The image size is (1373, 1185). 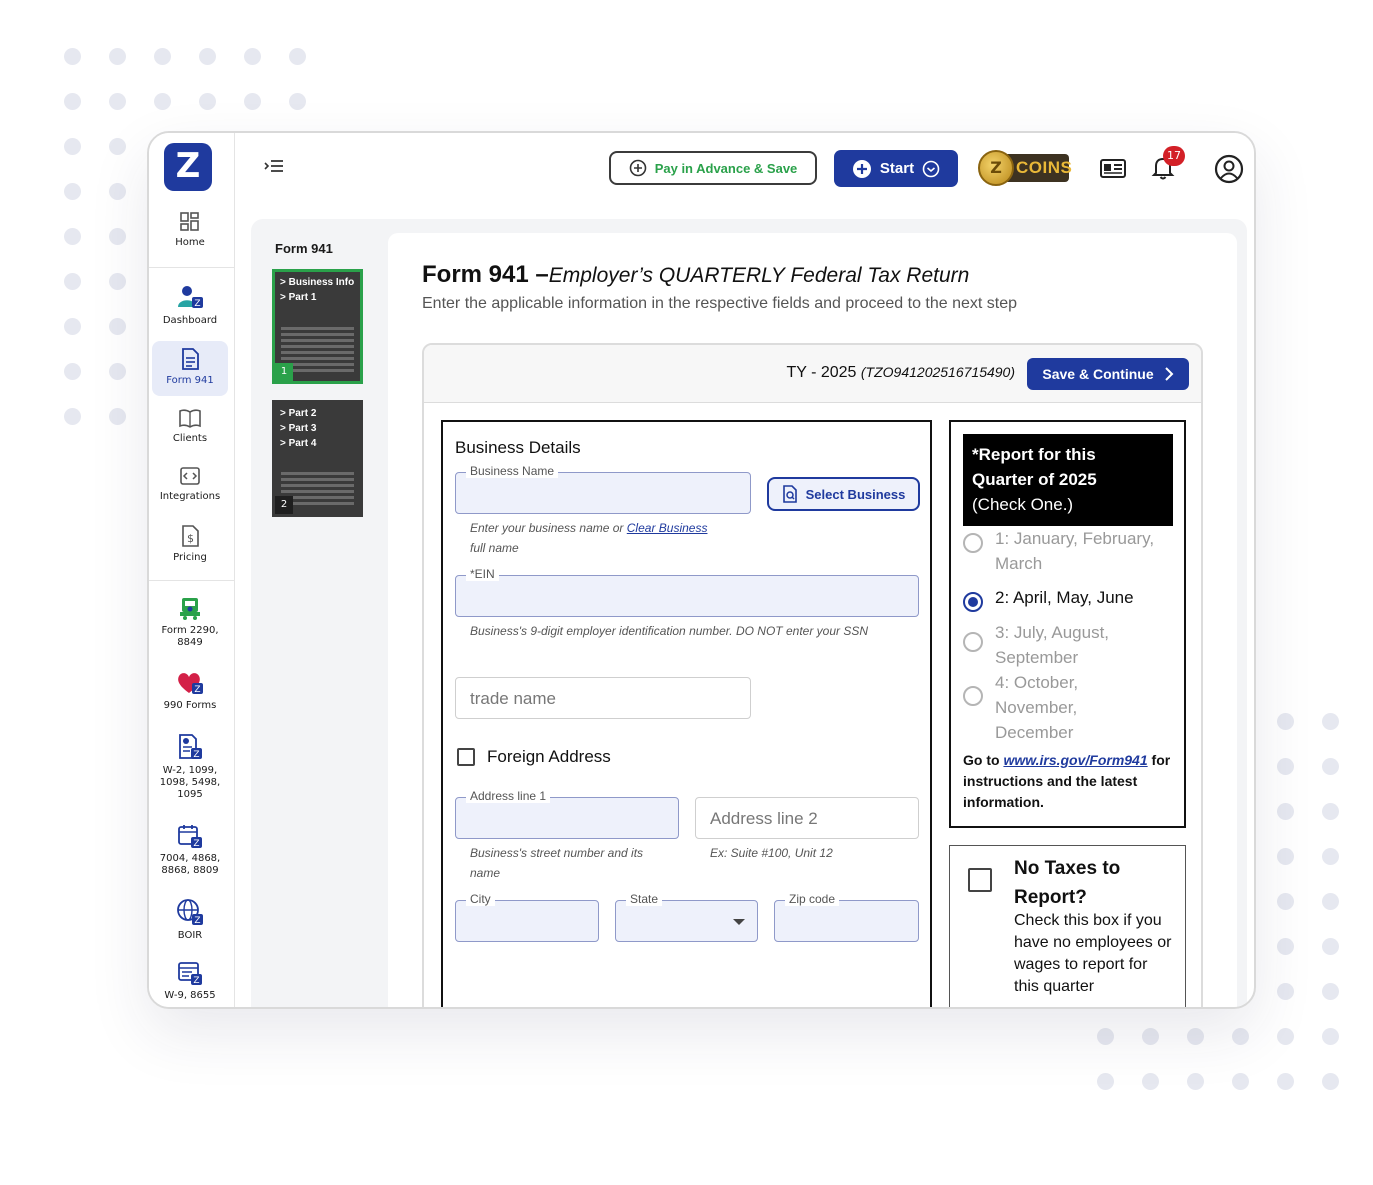 I want to click on caret-down-icon, so click(x=739, y=922).